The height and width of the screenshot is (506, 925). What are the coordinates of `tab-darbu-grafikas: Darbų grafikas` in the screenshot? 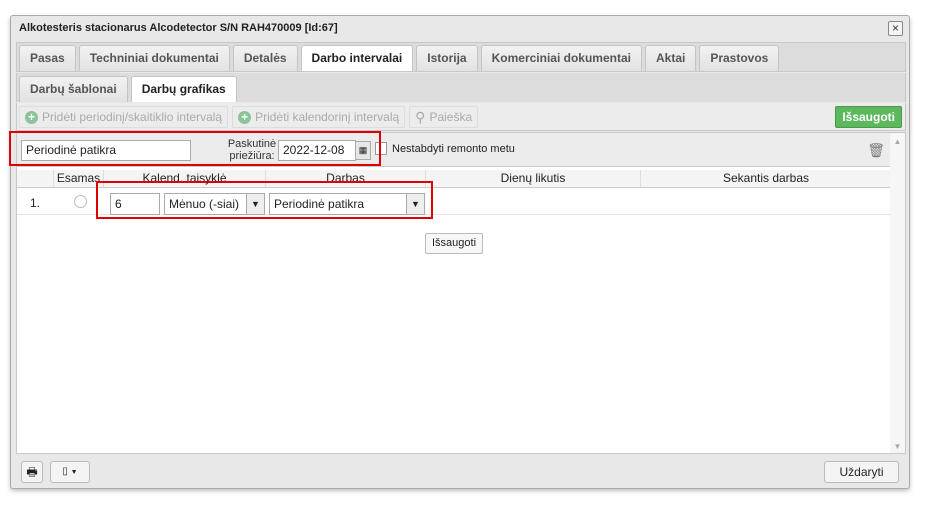 It's located at (183, 89).